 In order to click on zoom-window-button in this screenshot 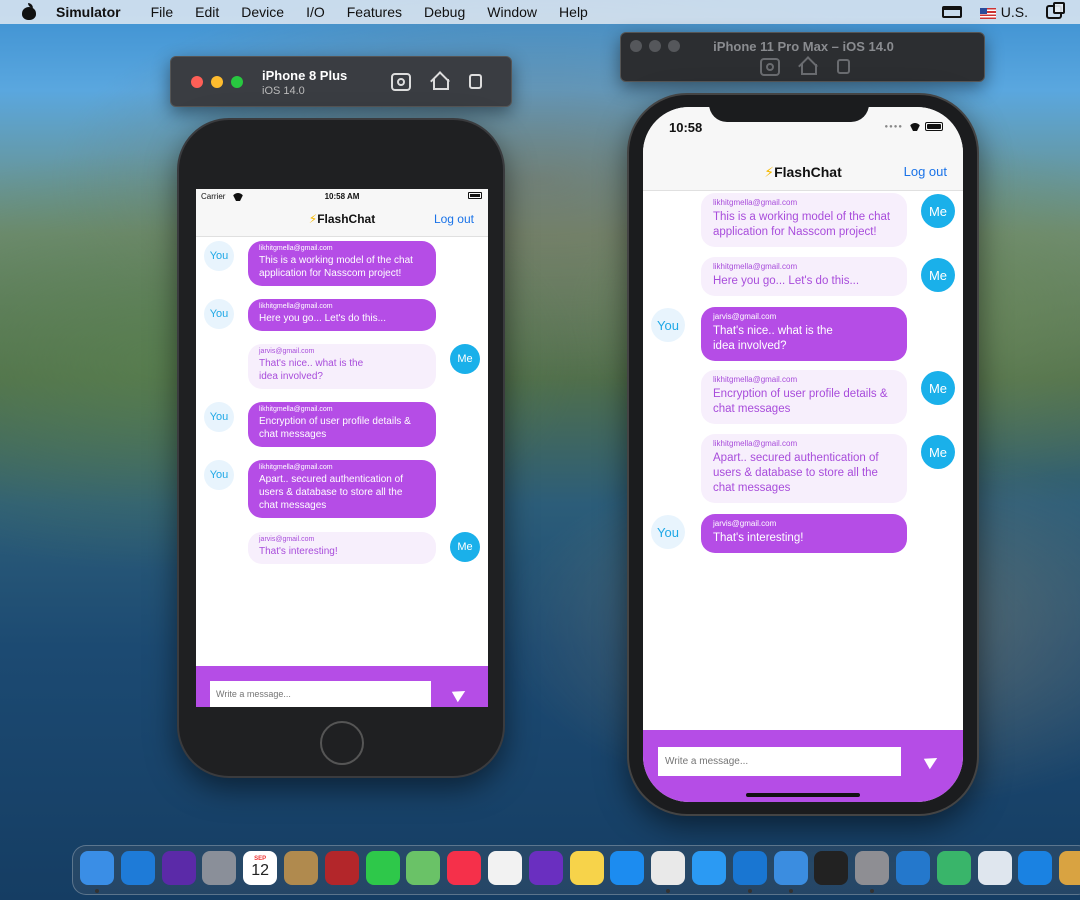, I will do `click(237, 82)`.